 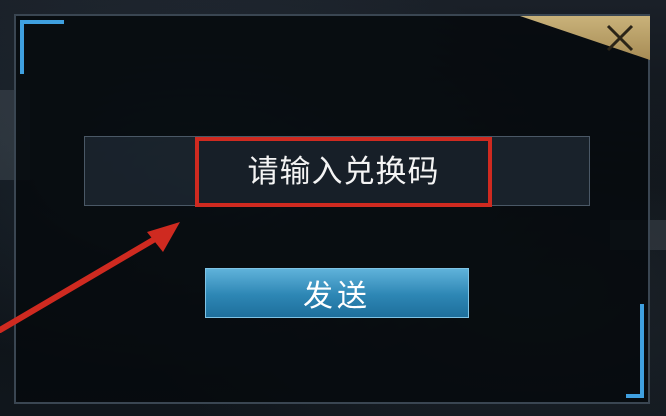 I want to click on frame-corner-top-left, so click(x=42, y=47).